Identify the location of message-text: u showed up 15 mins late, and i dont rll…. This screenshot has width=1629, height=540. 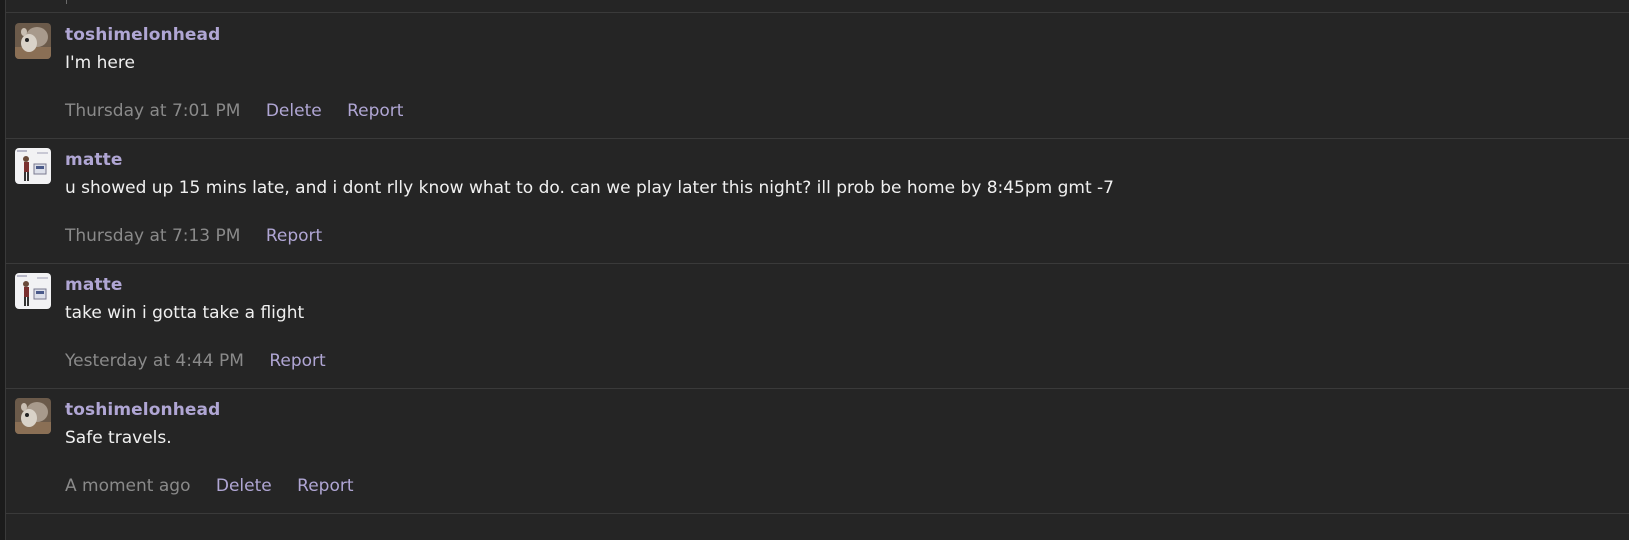
(590, 188).